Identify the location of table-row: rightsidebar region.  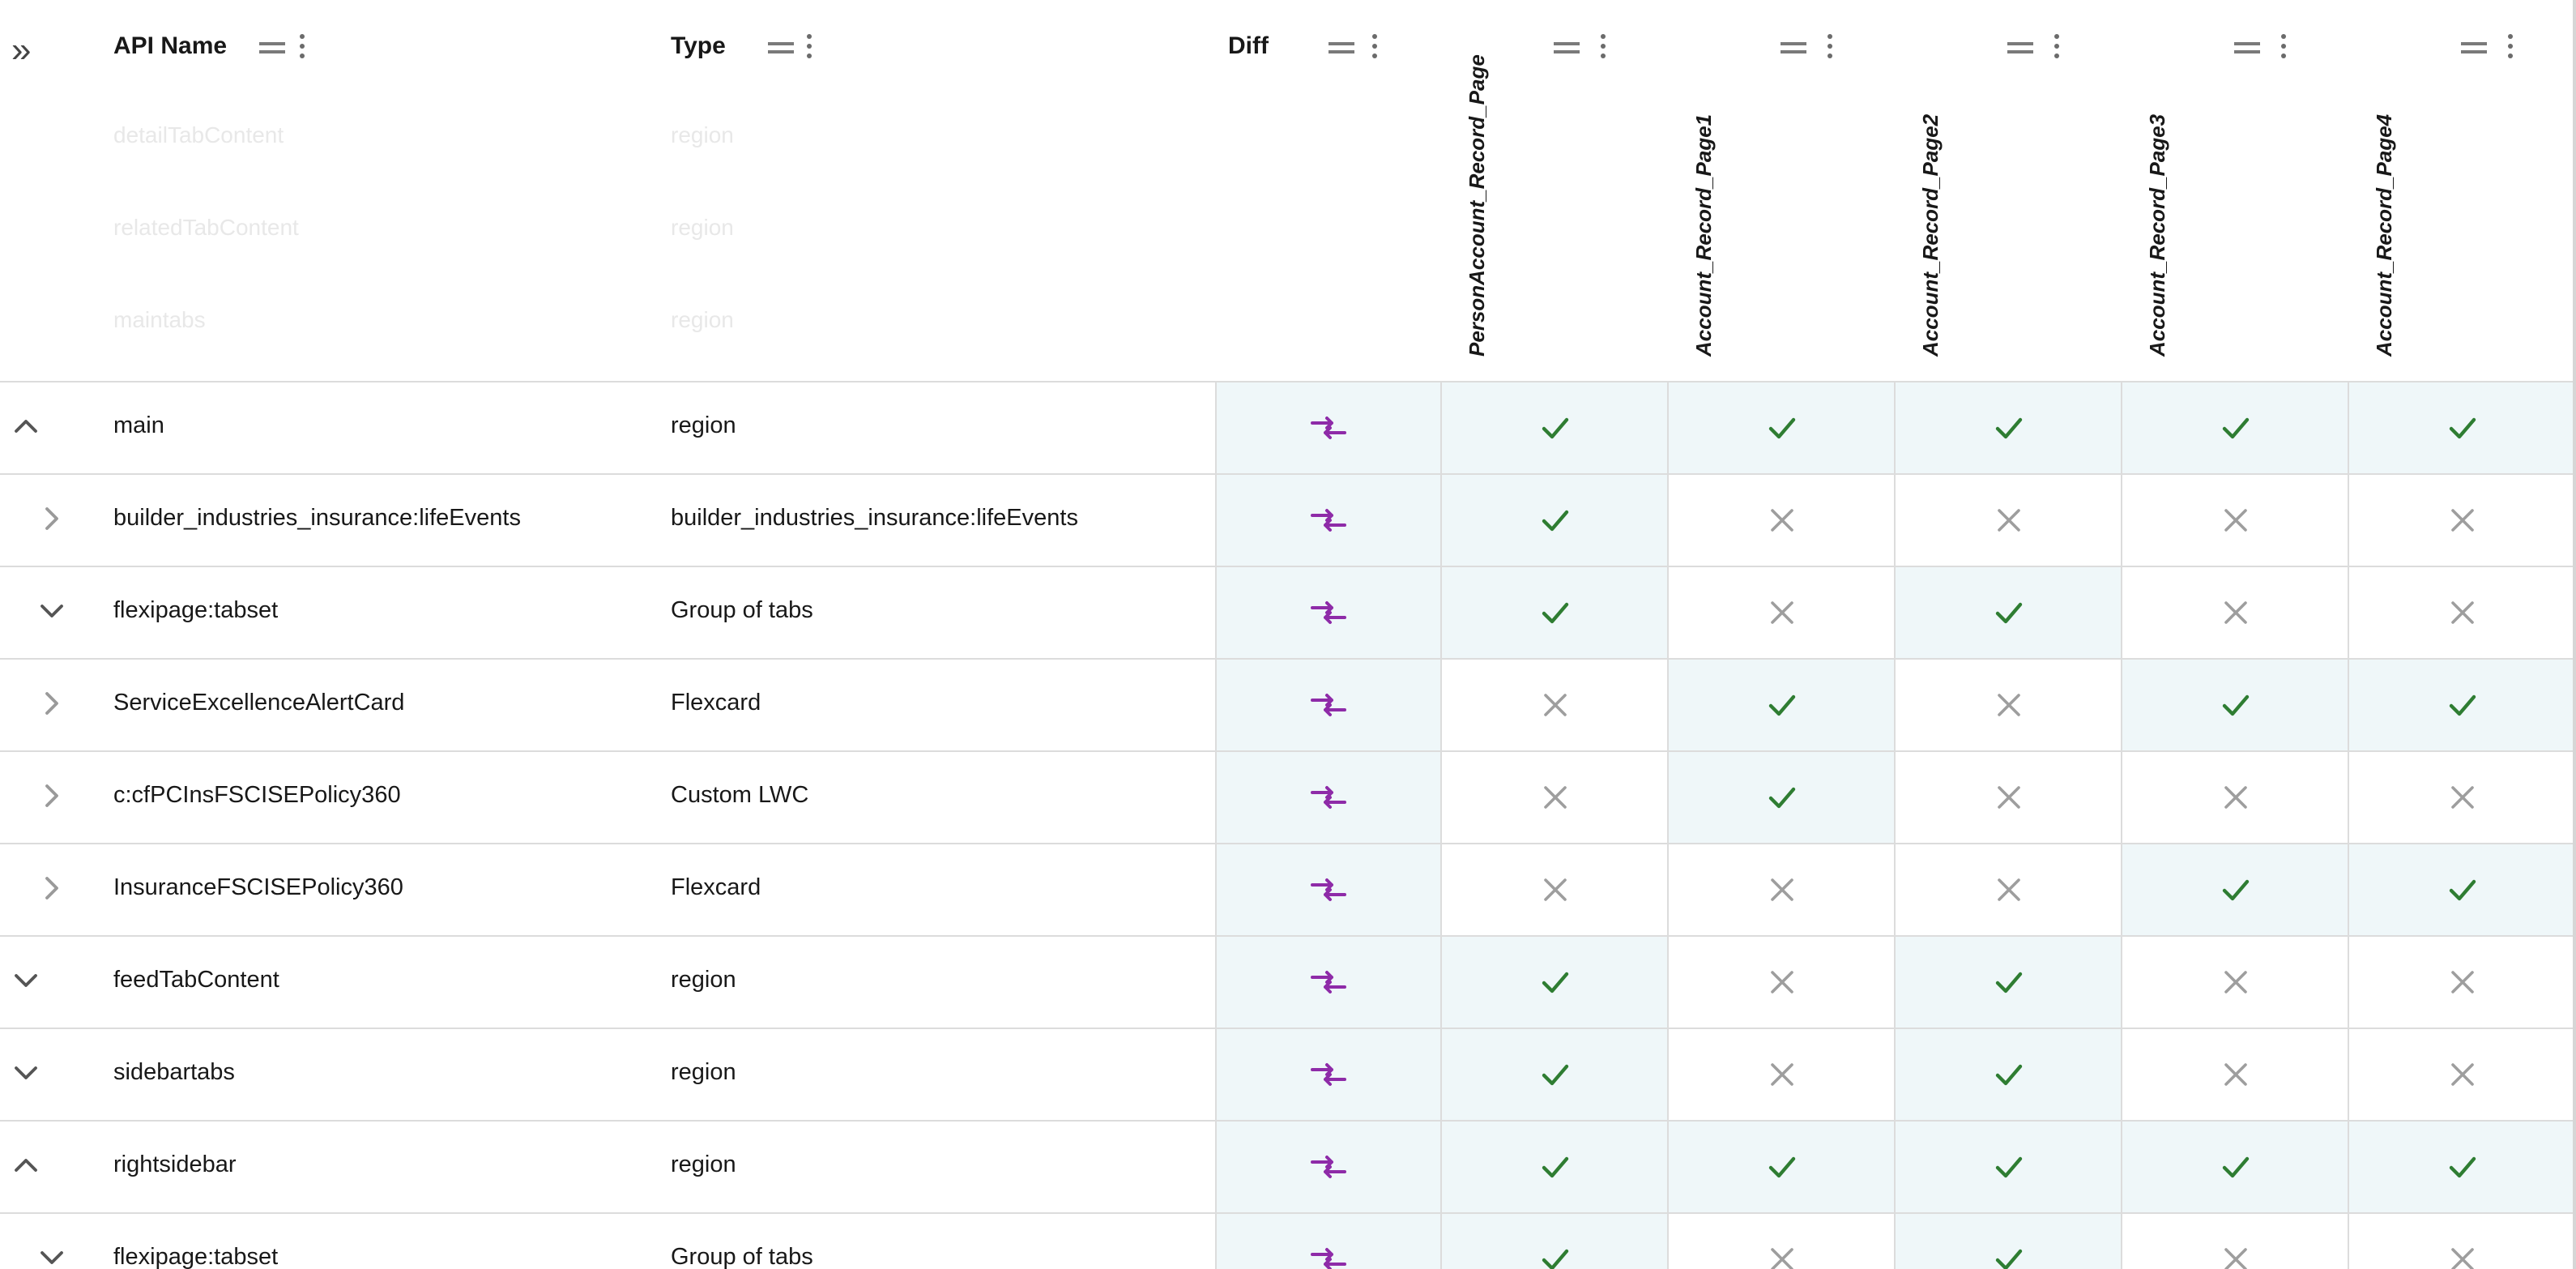
(1288, 1167).